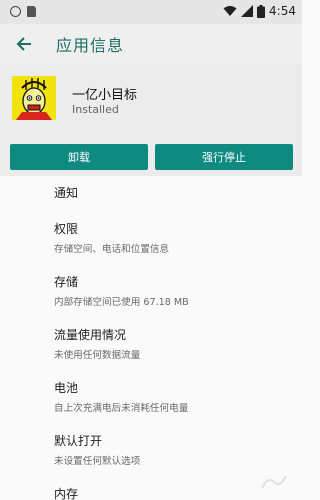 The width and height of the screenshot is (320, 500). What do you see at coordinates (151, 44) in the screenshot?
I see `app-bar: 应用信息` at bounding box center [151, 44].